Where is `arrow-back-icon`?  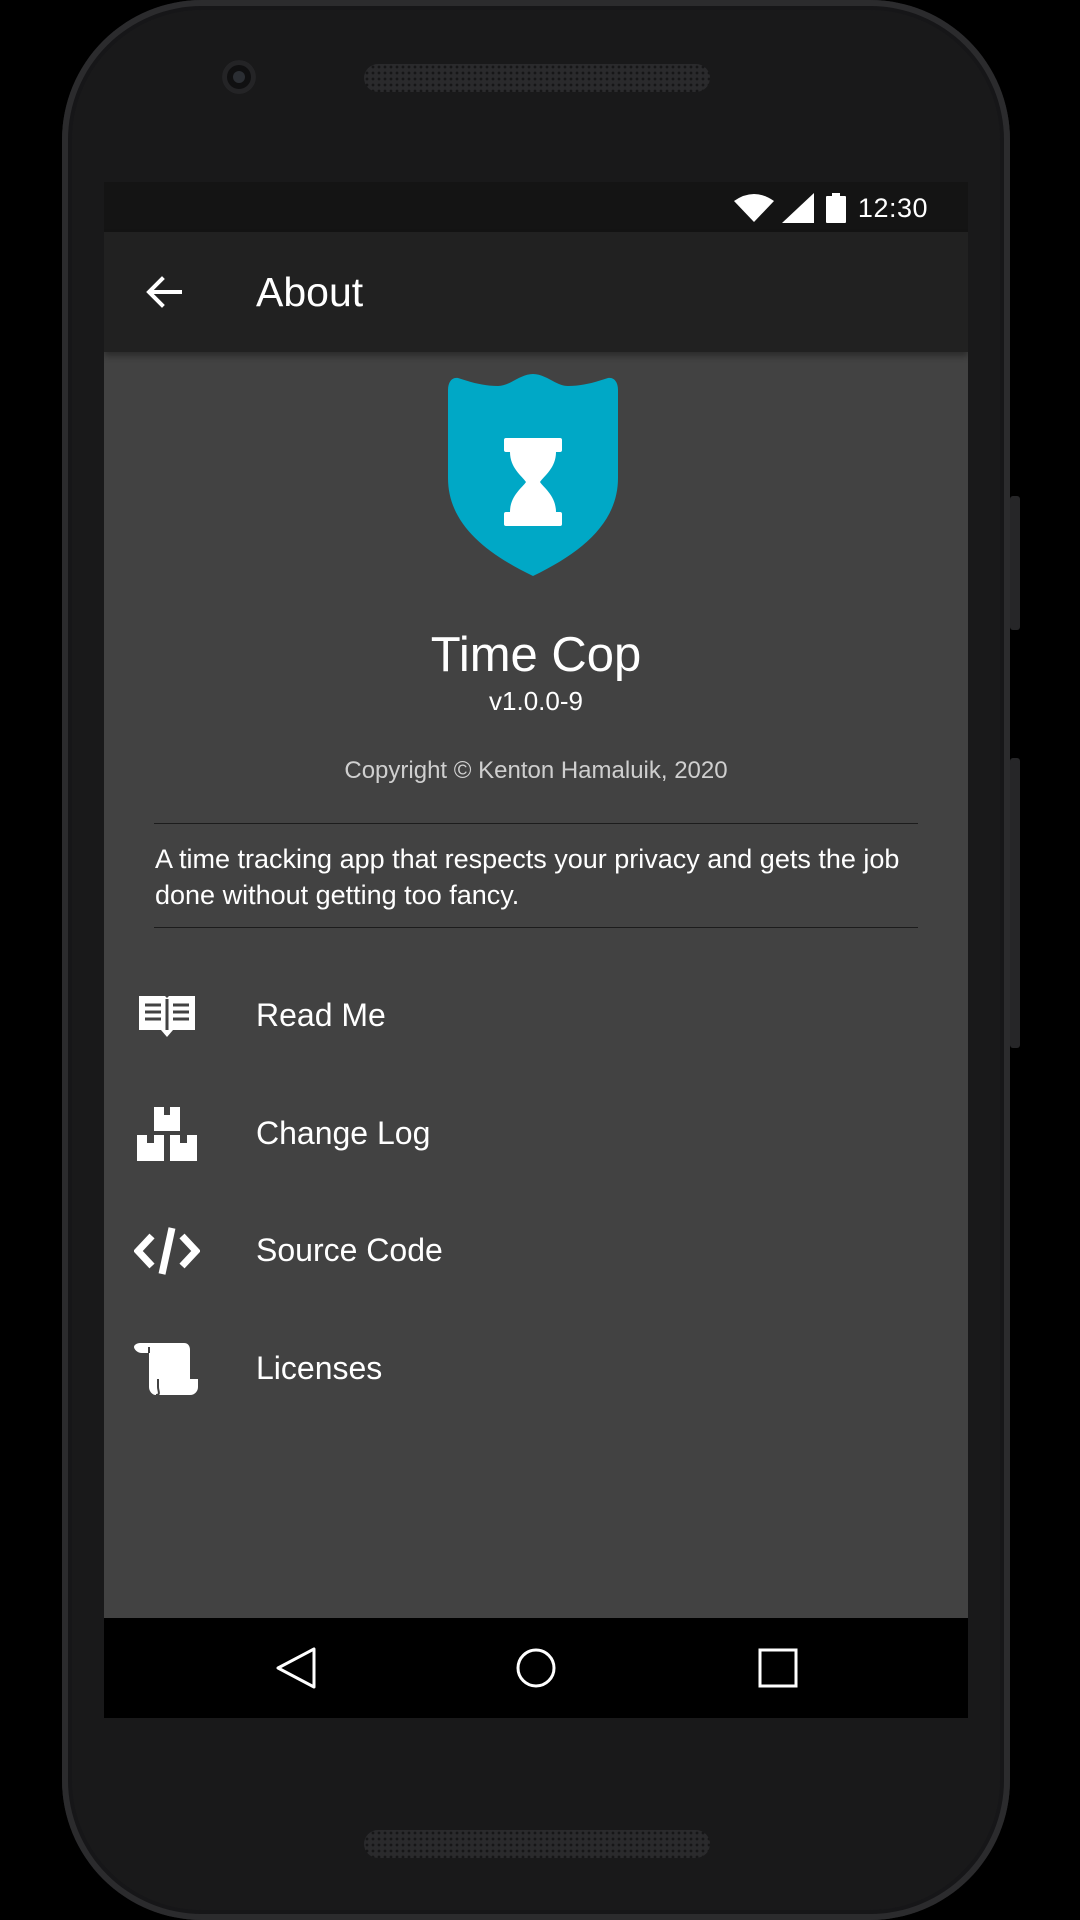 arrow-back-icon is located at coordinates (164, 292).